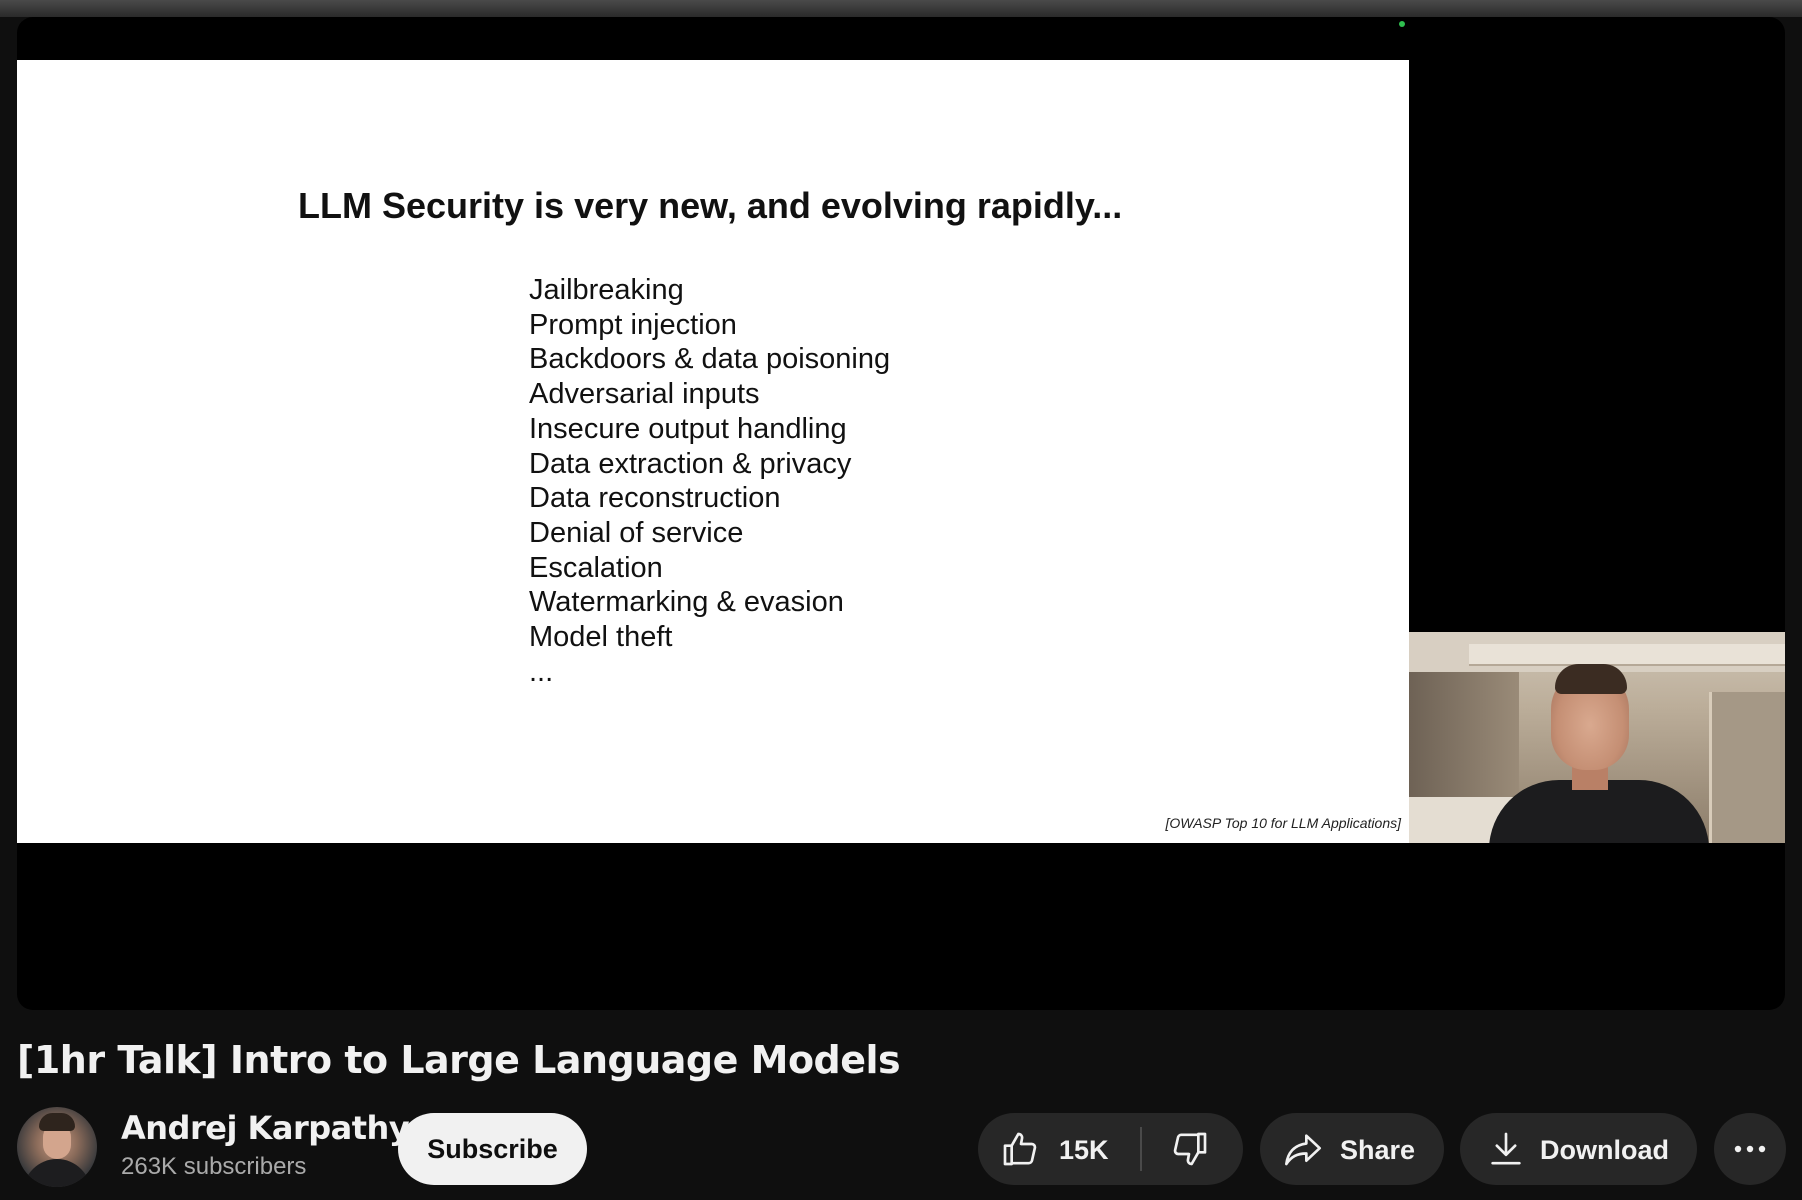 The width and height of the screenshot is (1802, 1200). I want to click on thumbs-down-icon, so click(1190, 1149).